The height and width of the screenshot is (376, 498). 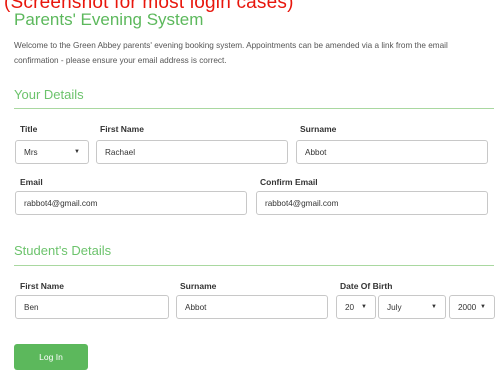 What do you see at coordinates (318, 129) in the screenshot?
I see `surname-label: Surname` at bounding box center [318, 129].